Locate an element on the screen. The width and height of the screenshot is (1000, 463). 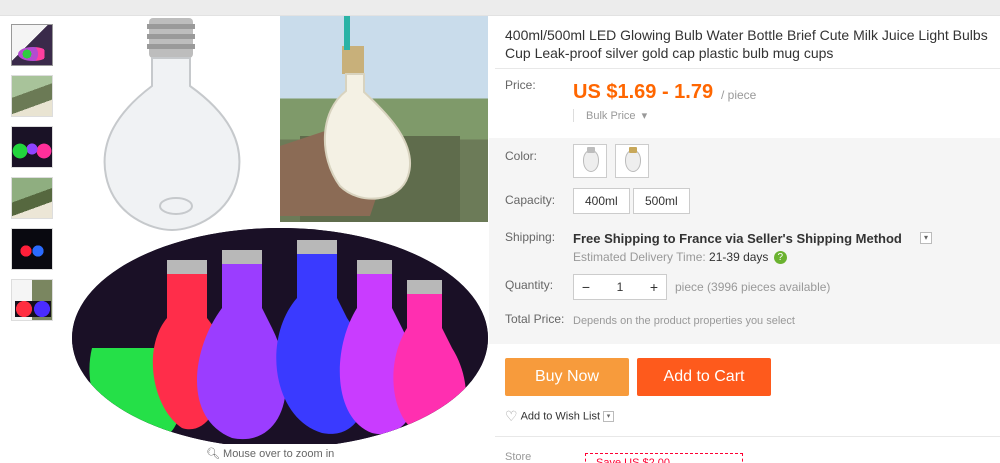
buy-now-button: Buy Now is located at coordinates (567, 377).